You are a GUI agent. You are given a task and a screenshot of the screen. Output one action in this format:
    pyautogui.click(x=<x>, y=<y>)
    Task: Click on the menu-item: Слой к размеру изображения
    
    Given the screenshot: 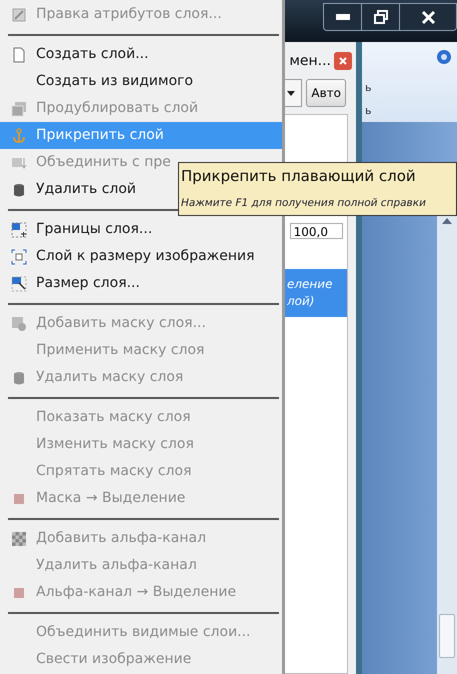 What is the action you would take?
    pyautogui.click(x=141, y=256)
    